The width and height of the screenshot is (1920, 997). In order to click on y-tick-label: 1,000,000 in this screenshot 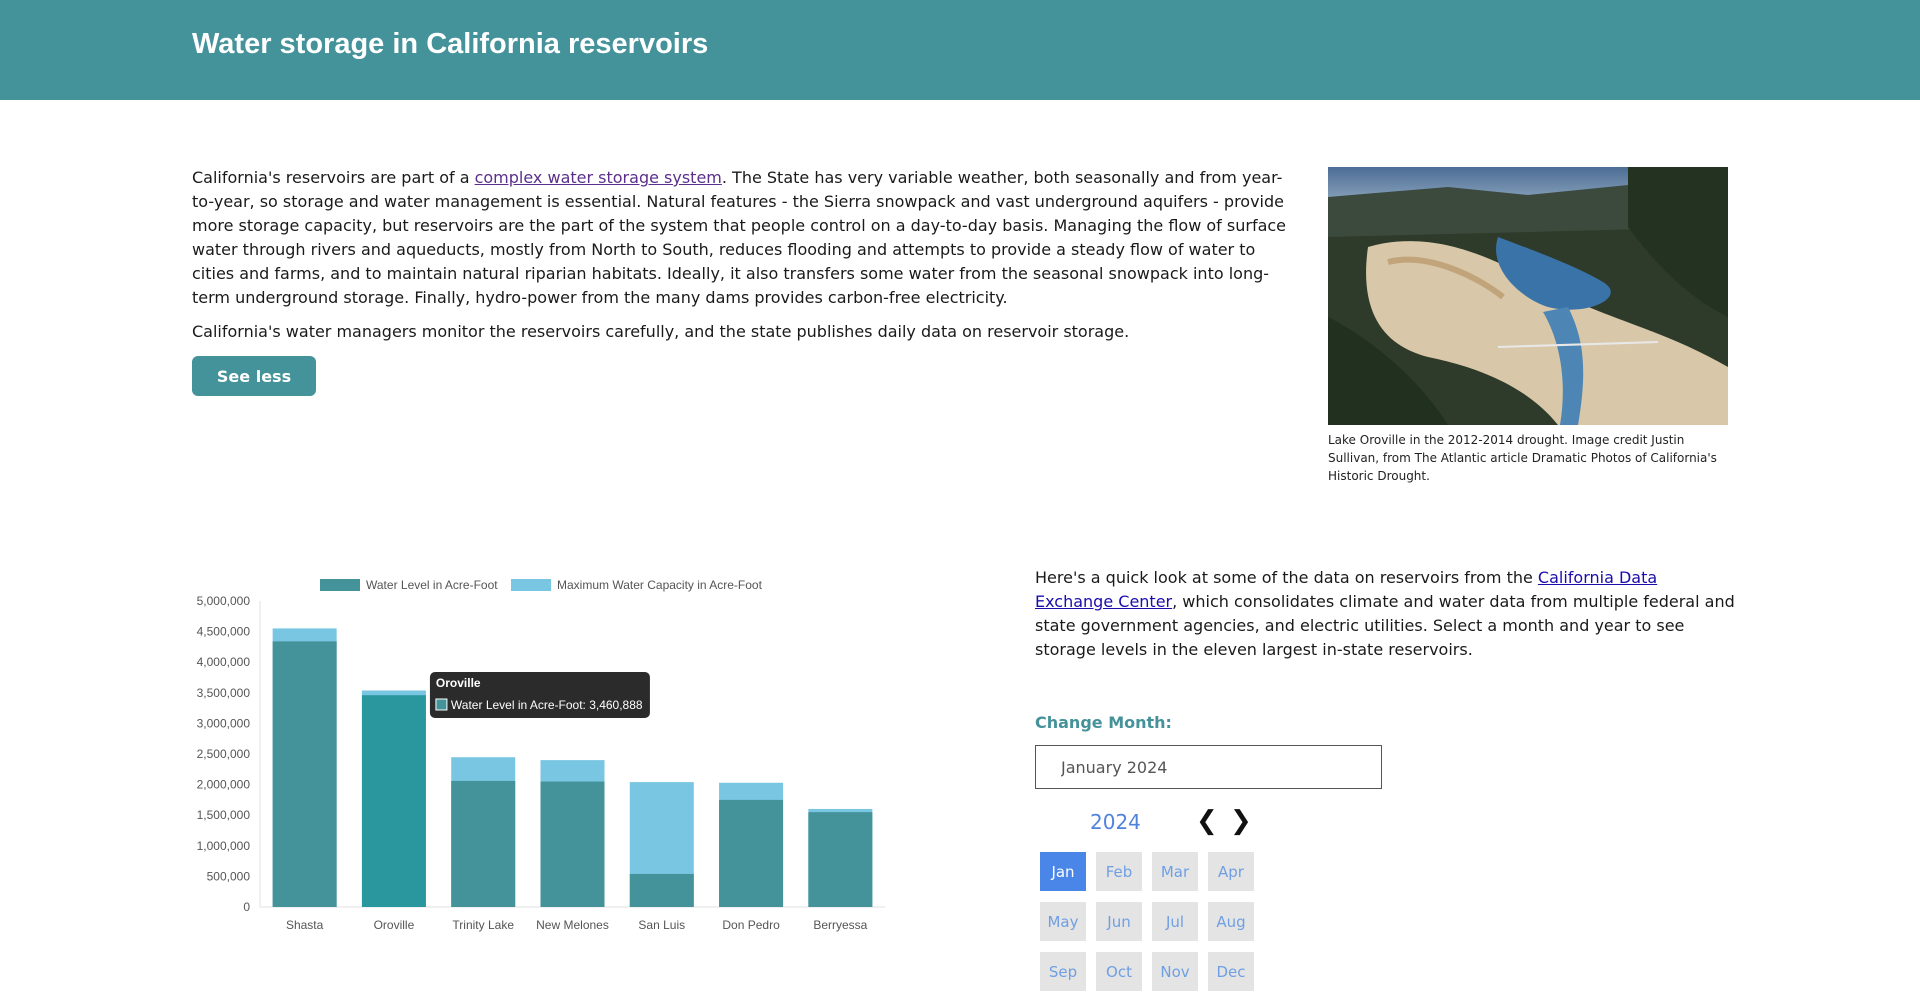, I will do `click(224, 846)`.